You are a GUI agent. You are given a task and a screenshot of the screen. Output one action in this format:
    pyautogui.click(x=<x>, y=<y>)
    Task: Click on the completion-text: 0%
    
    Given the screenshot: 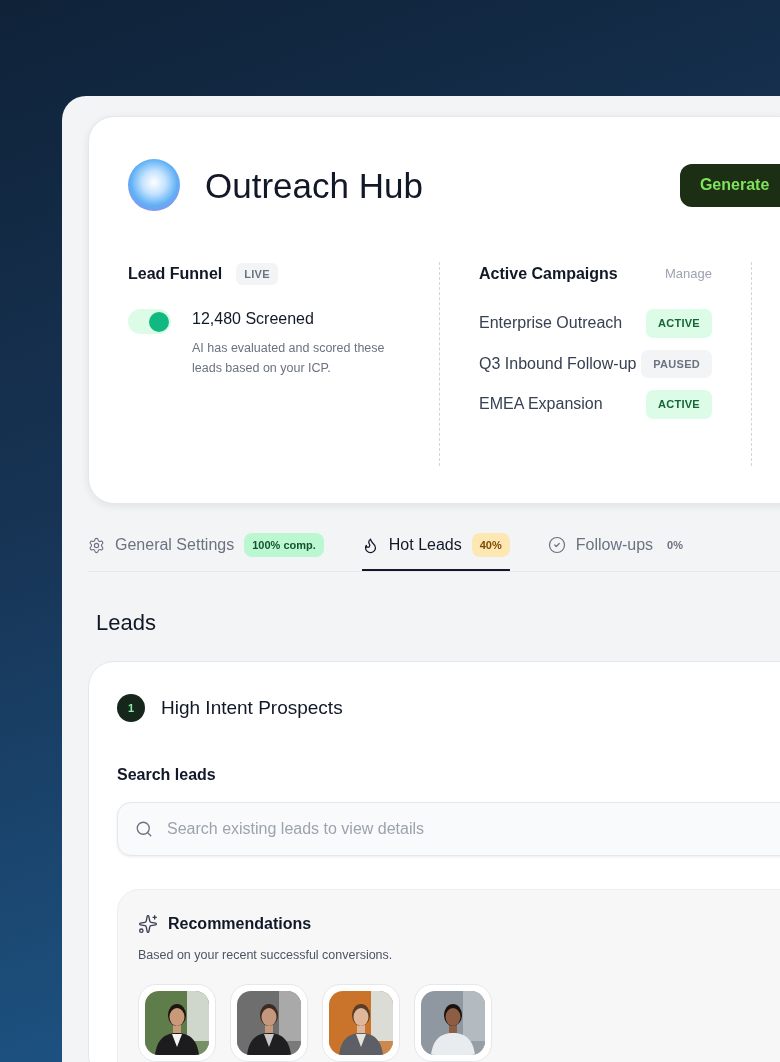 What is the action you would take?
    pyautogui.click(x=675, y=545)
    